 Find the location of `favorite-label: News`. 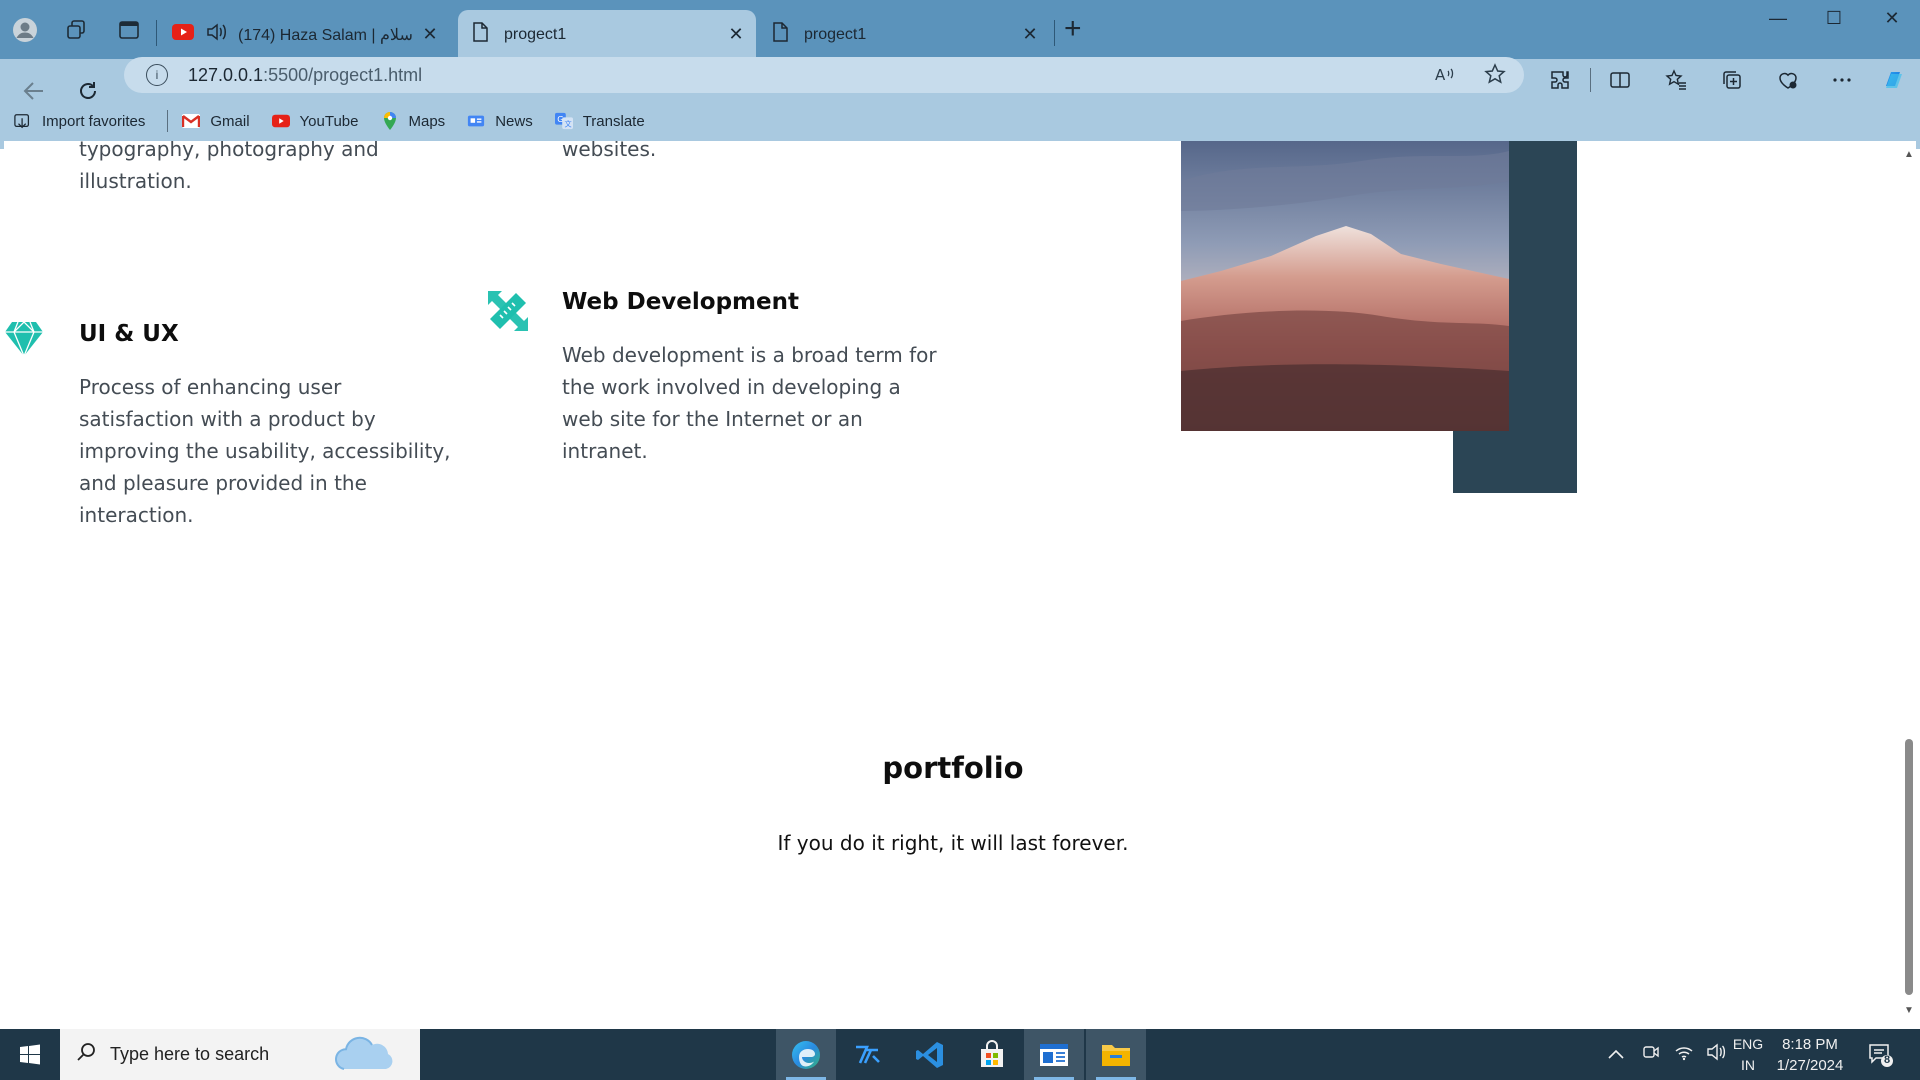

favorite-label: News is located at coordinates (514, 121).